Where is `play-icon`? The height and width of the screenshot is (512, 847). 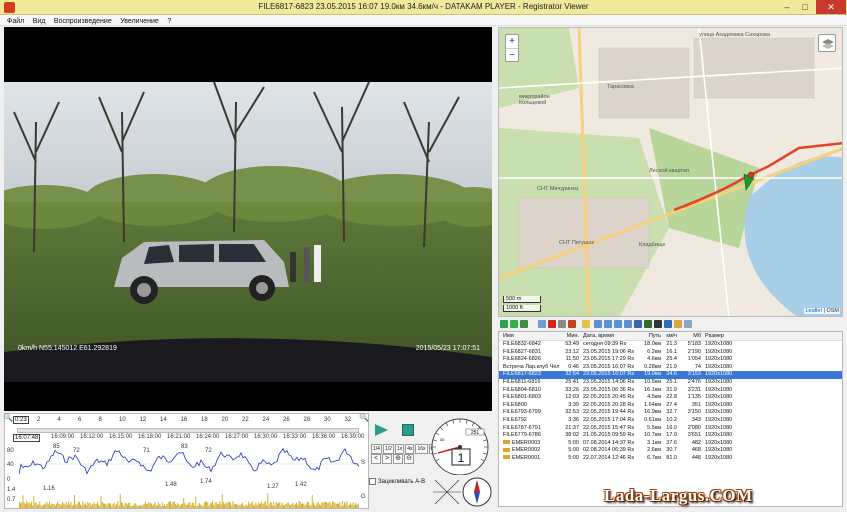
play-icon is located at coordinates (381, 430).